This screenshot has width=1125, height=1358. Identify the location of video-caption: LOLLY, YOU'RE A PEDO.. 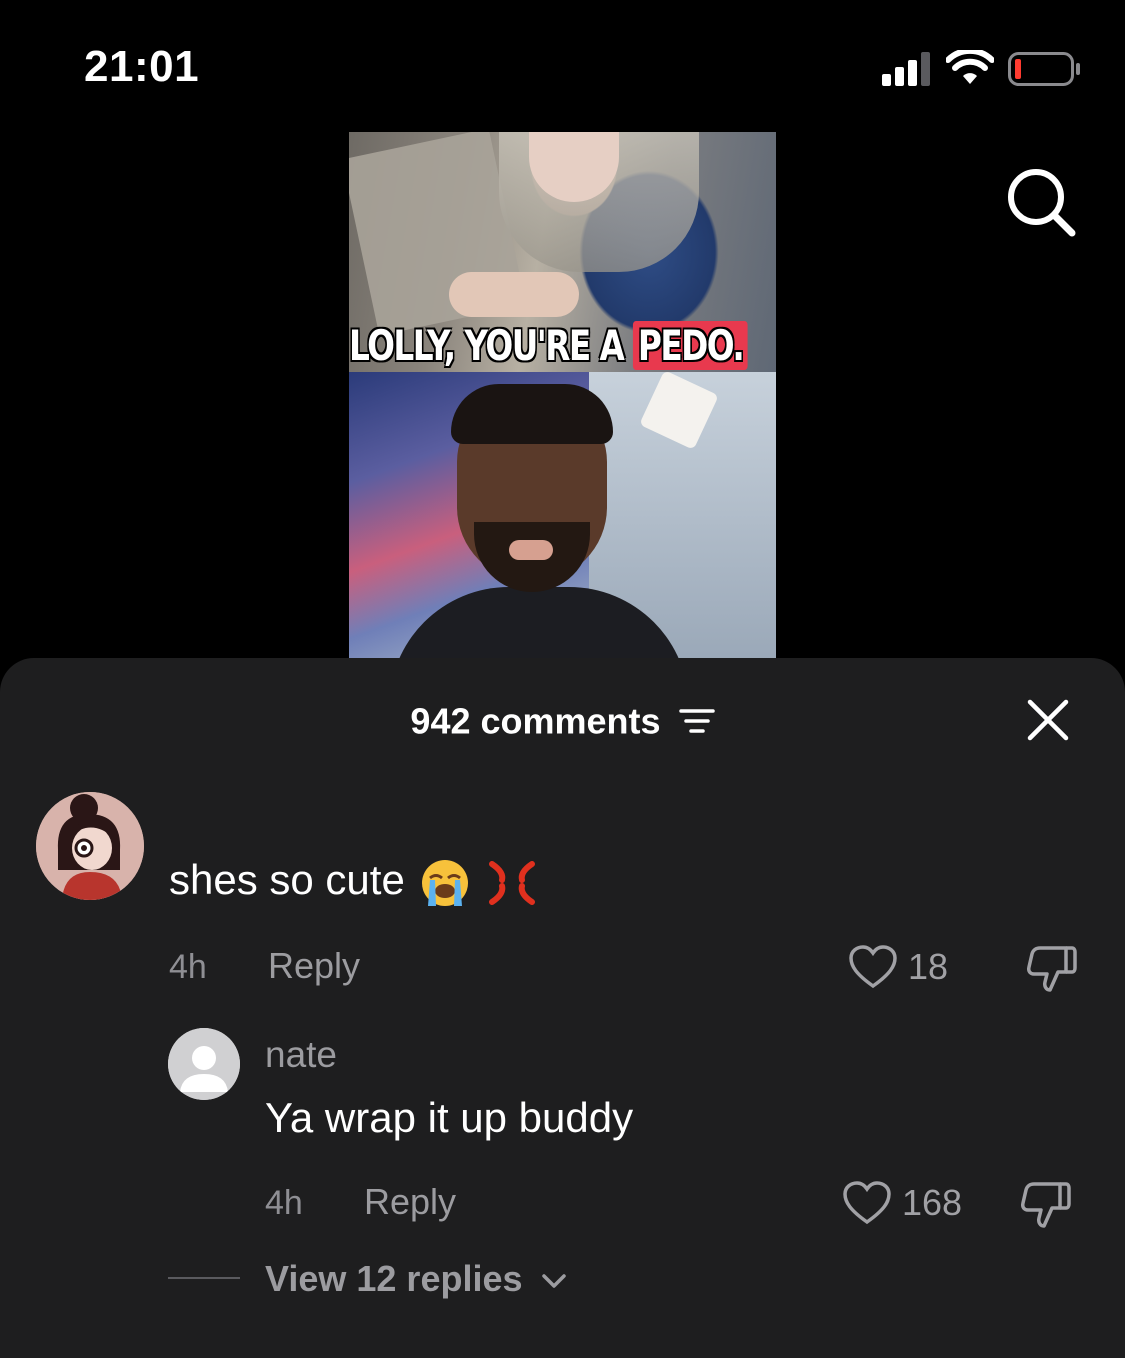
(548, 345).